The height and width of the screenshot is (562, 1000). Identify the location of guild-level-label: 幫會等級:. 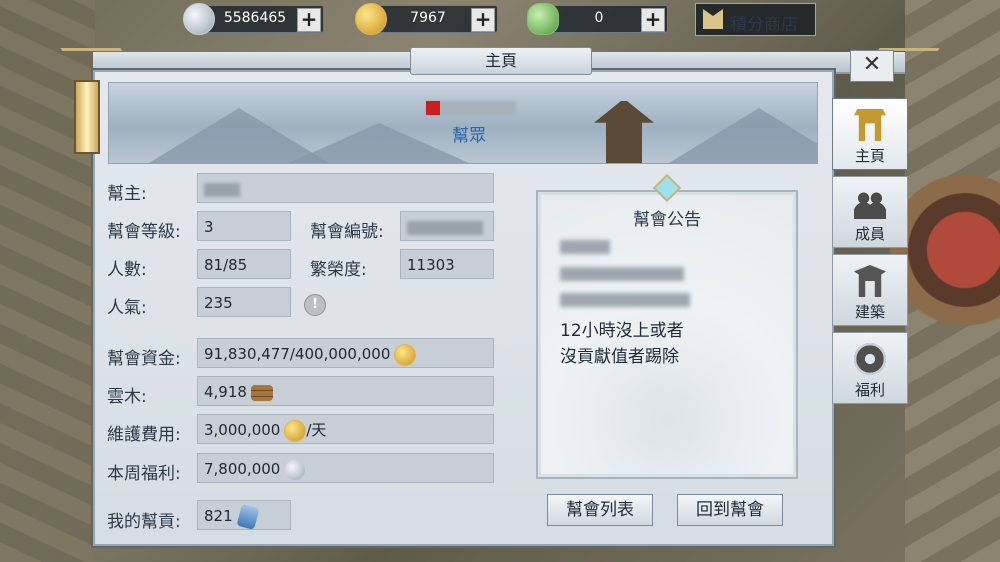
(144, 232).